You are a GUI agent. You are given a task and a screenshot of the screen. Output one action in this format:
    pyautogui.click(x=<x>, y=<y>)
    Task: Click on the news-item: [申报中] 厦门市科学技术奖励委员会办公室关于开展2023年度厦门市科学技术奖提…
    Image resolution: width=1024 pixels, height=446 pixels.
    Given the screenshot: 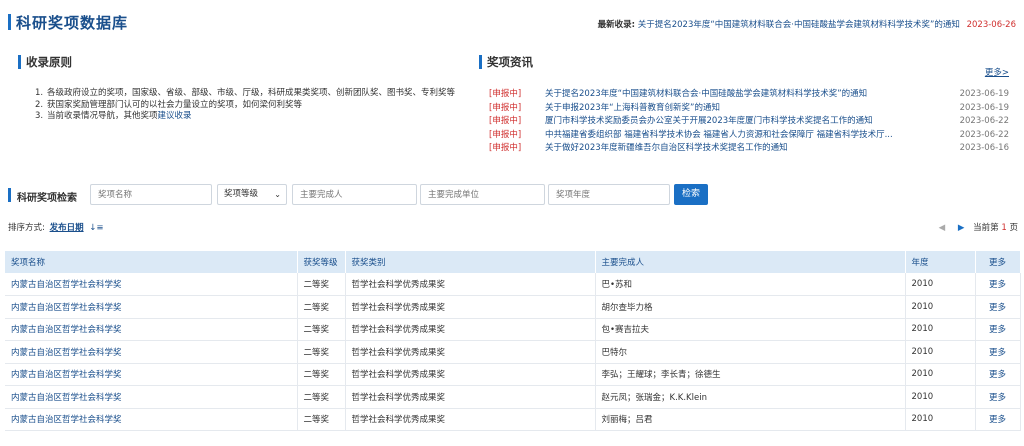 What is the action you would take?
    pyautogui.click(x=749, y=122)
    